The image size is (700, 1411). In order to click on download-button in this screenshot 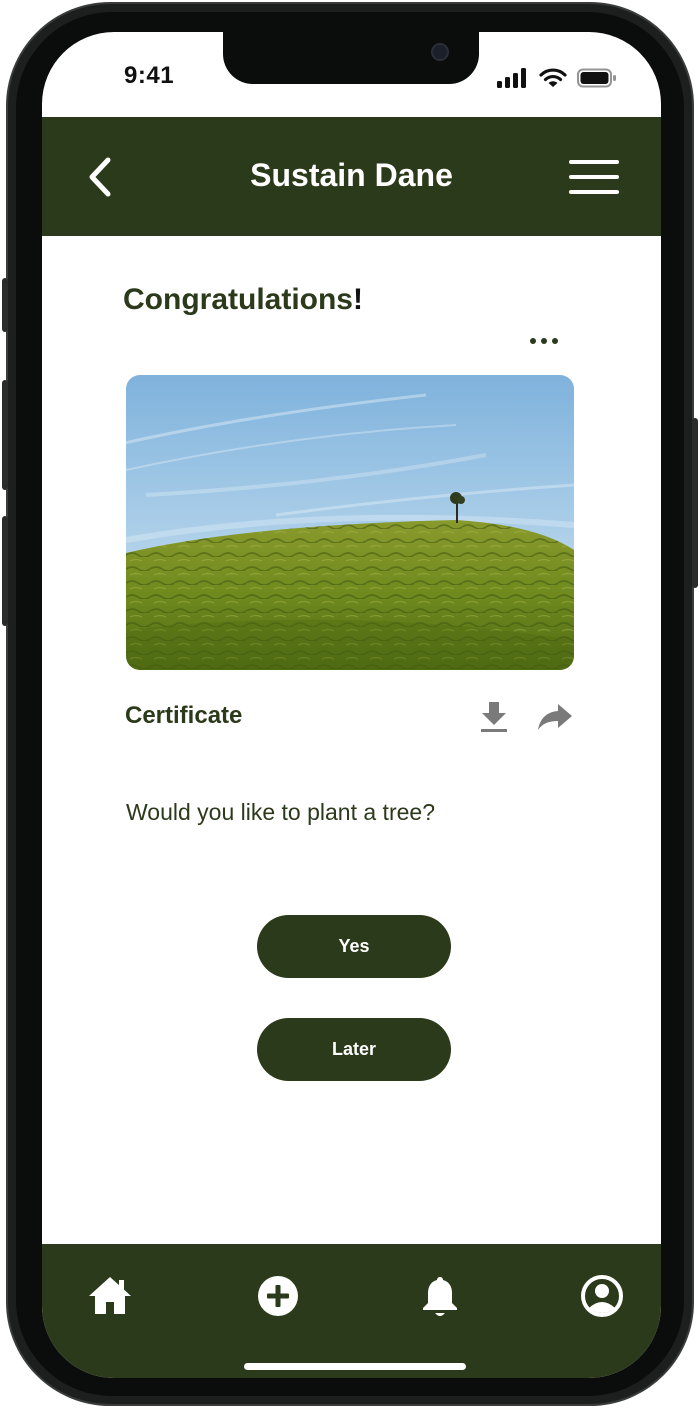, I will do `click(494, 717)`.